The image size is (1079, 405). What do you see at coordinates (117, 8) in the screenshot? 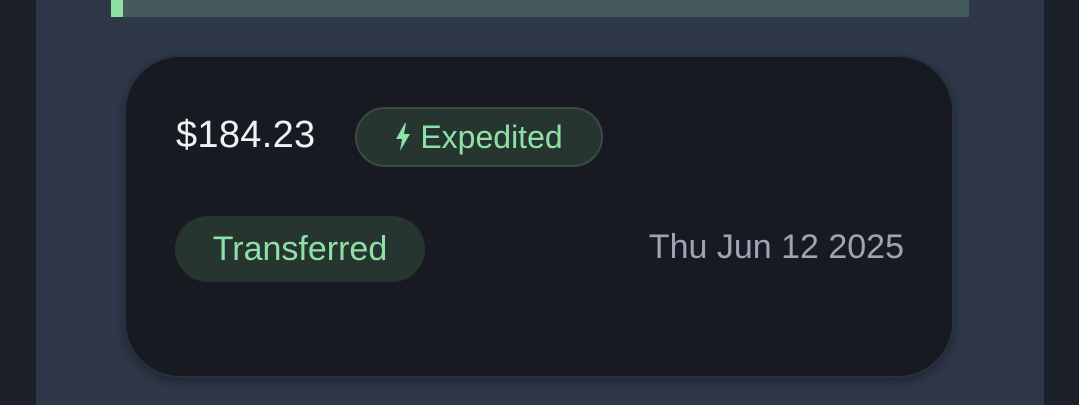
I see `progress-bar-fill` at bounding box center [117, 8].